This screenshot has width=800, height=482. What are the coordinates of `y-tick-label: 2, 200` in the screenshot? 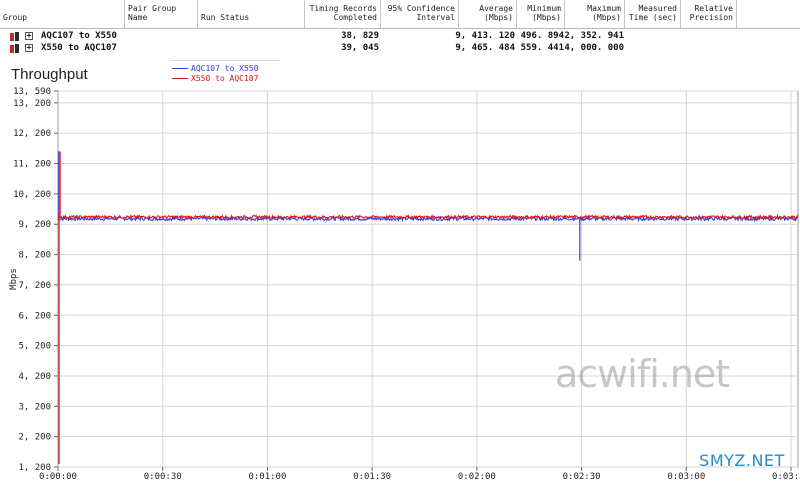 It's located at (34, 438).